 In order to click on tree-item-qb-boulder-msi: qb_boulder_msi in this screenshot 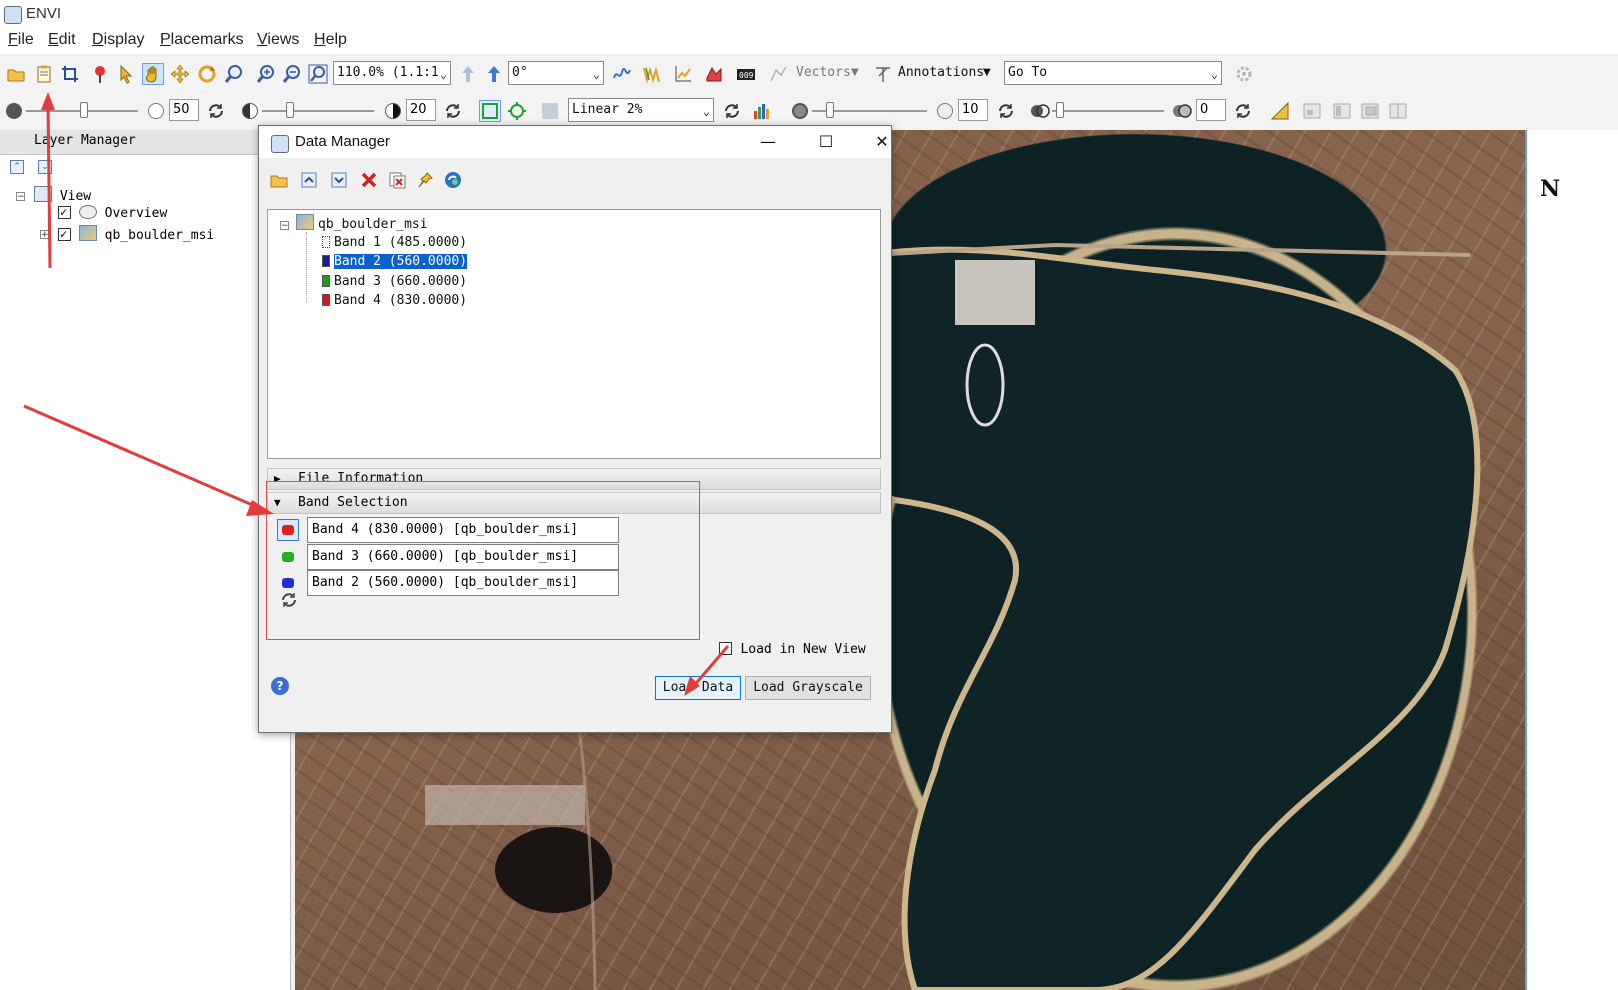, I will do `click(136, 234)`.